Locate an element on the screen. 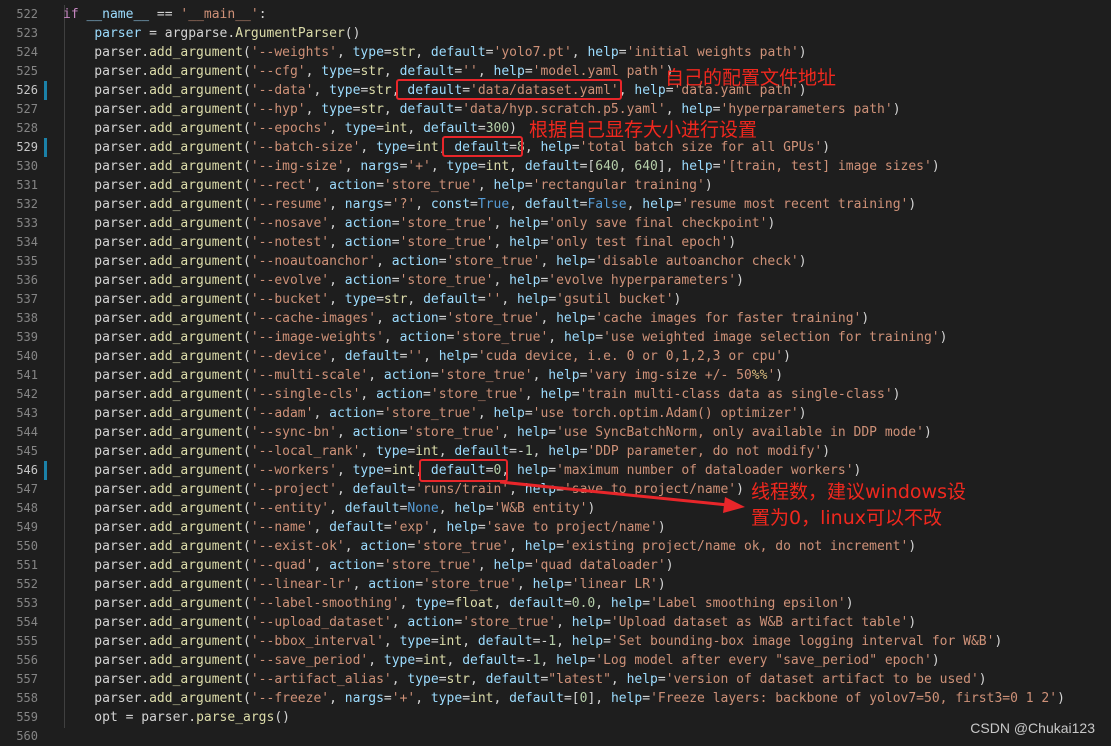  arrow-head-icon is located at coordinates (734, 505).